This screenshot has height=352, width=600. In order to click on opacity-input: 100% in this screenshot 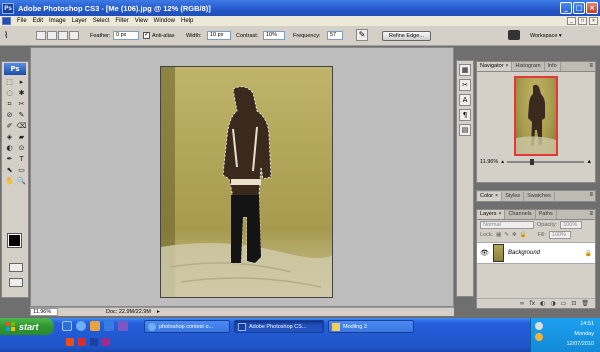, I will do `click(571, 225)`.